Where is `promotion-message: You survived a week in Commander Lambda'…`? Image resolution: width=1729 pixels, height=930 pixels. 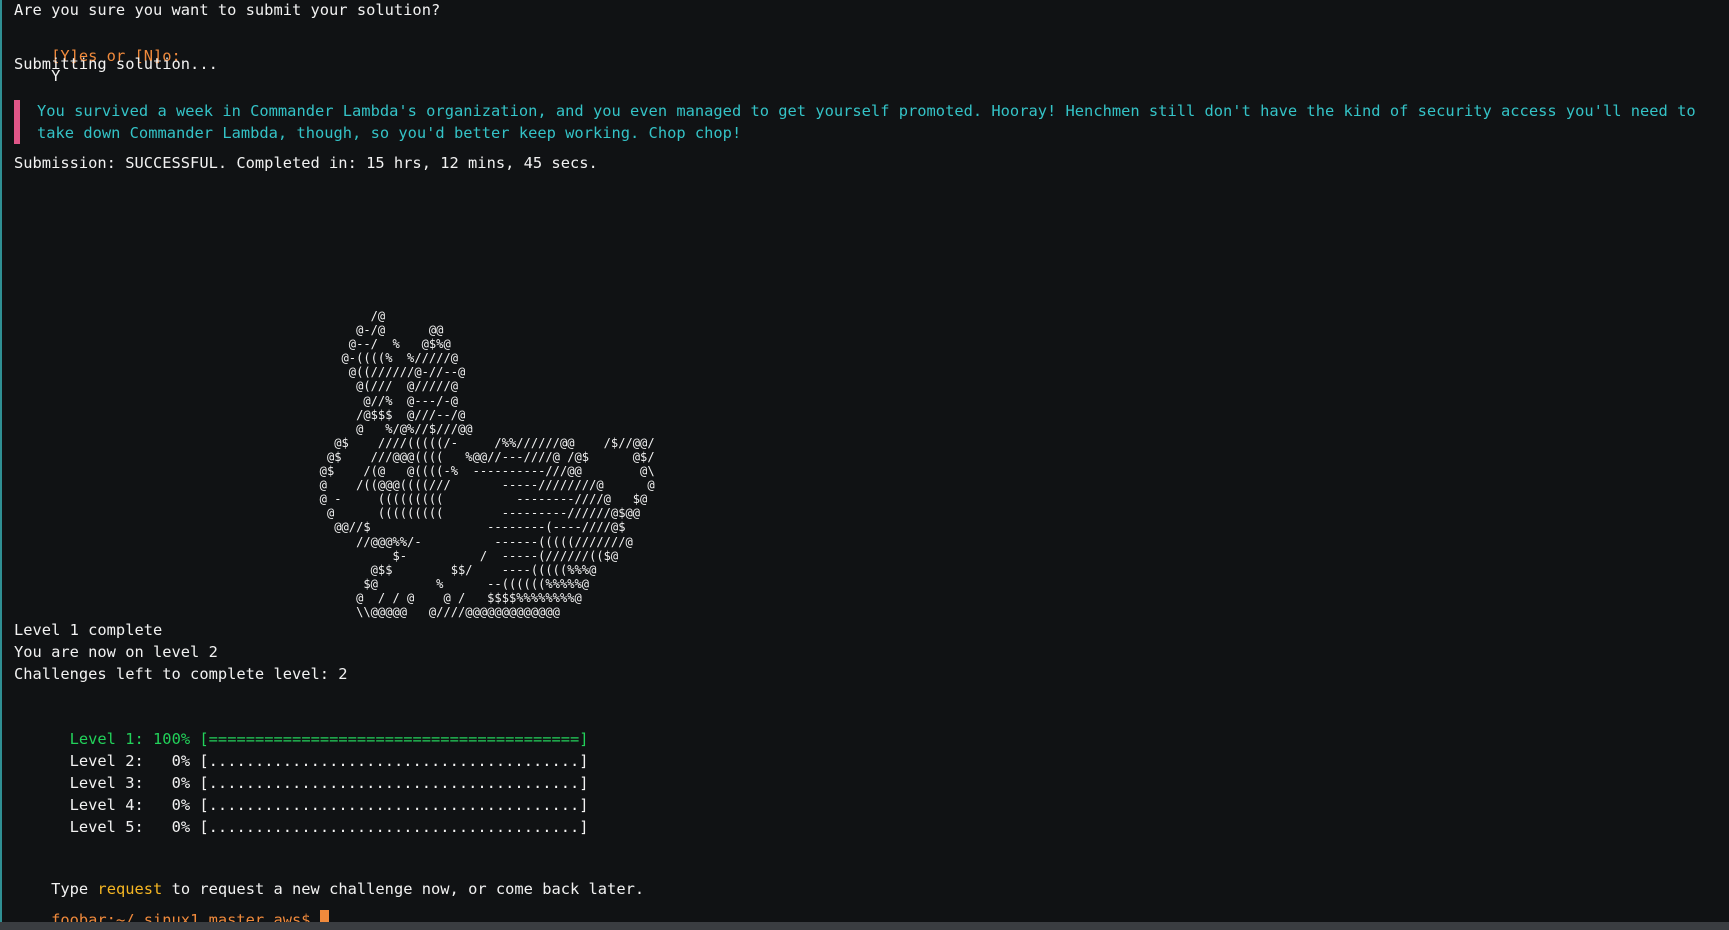
promotion-message: You survived a week in Commander Lambda'… is located at coordinates (859, 122).